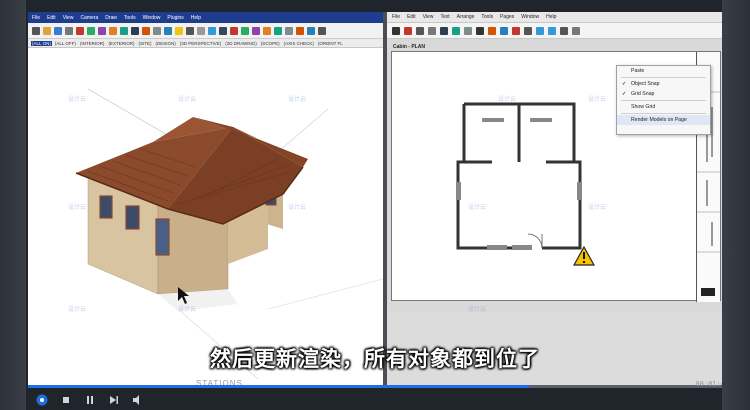 The image size is (750, 410). Describe the element at coordinates (311, 30) in the screenshot. I see `textured-icon` at that location.